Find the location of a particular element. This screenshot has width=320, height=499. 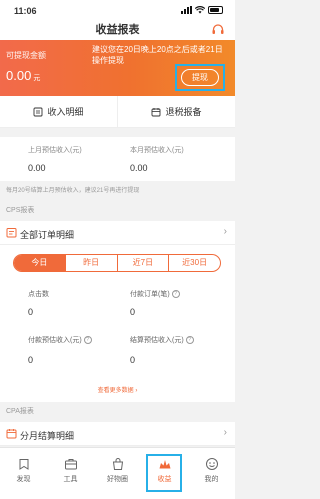

tab-tools-label: 工具 is located at coordinates (70, 479).